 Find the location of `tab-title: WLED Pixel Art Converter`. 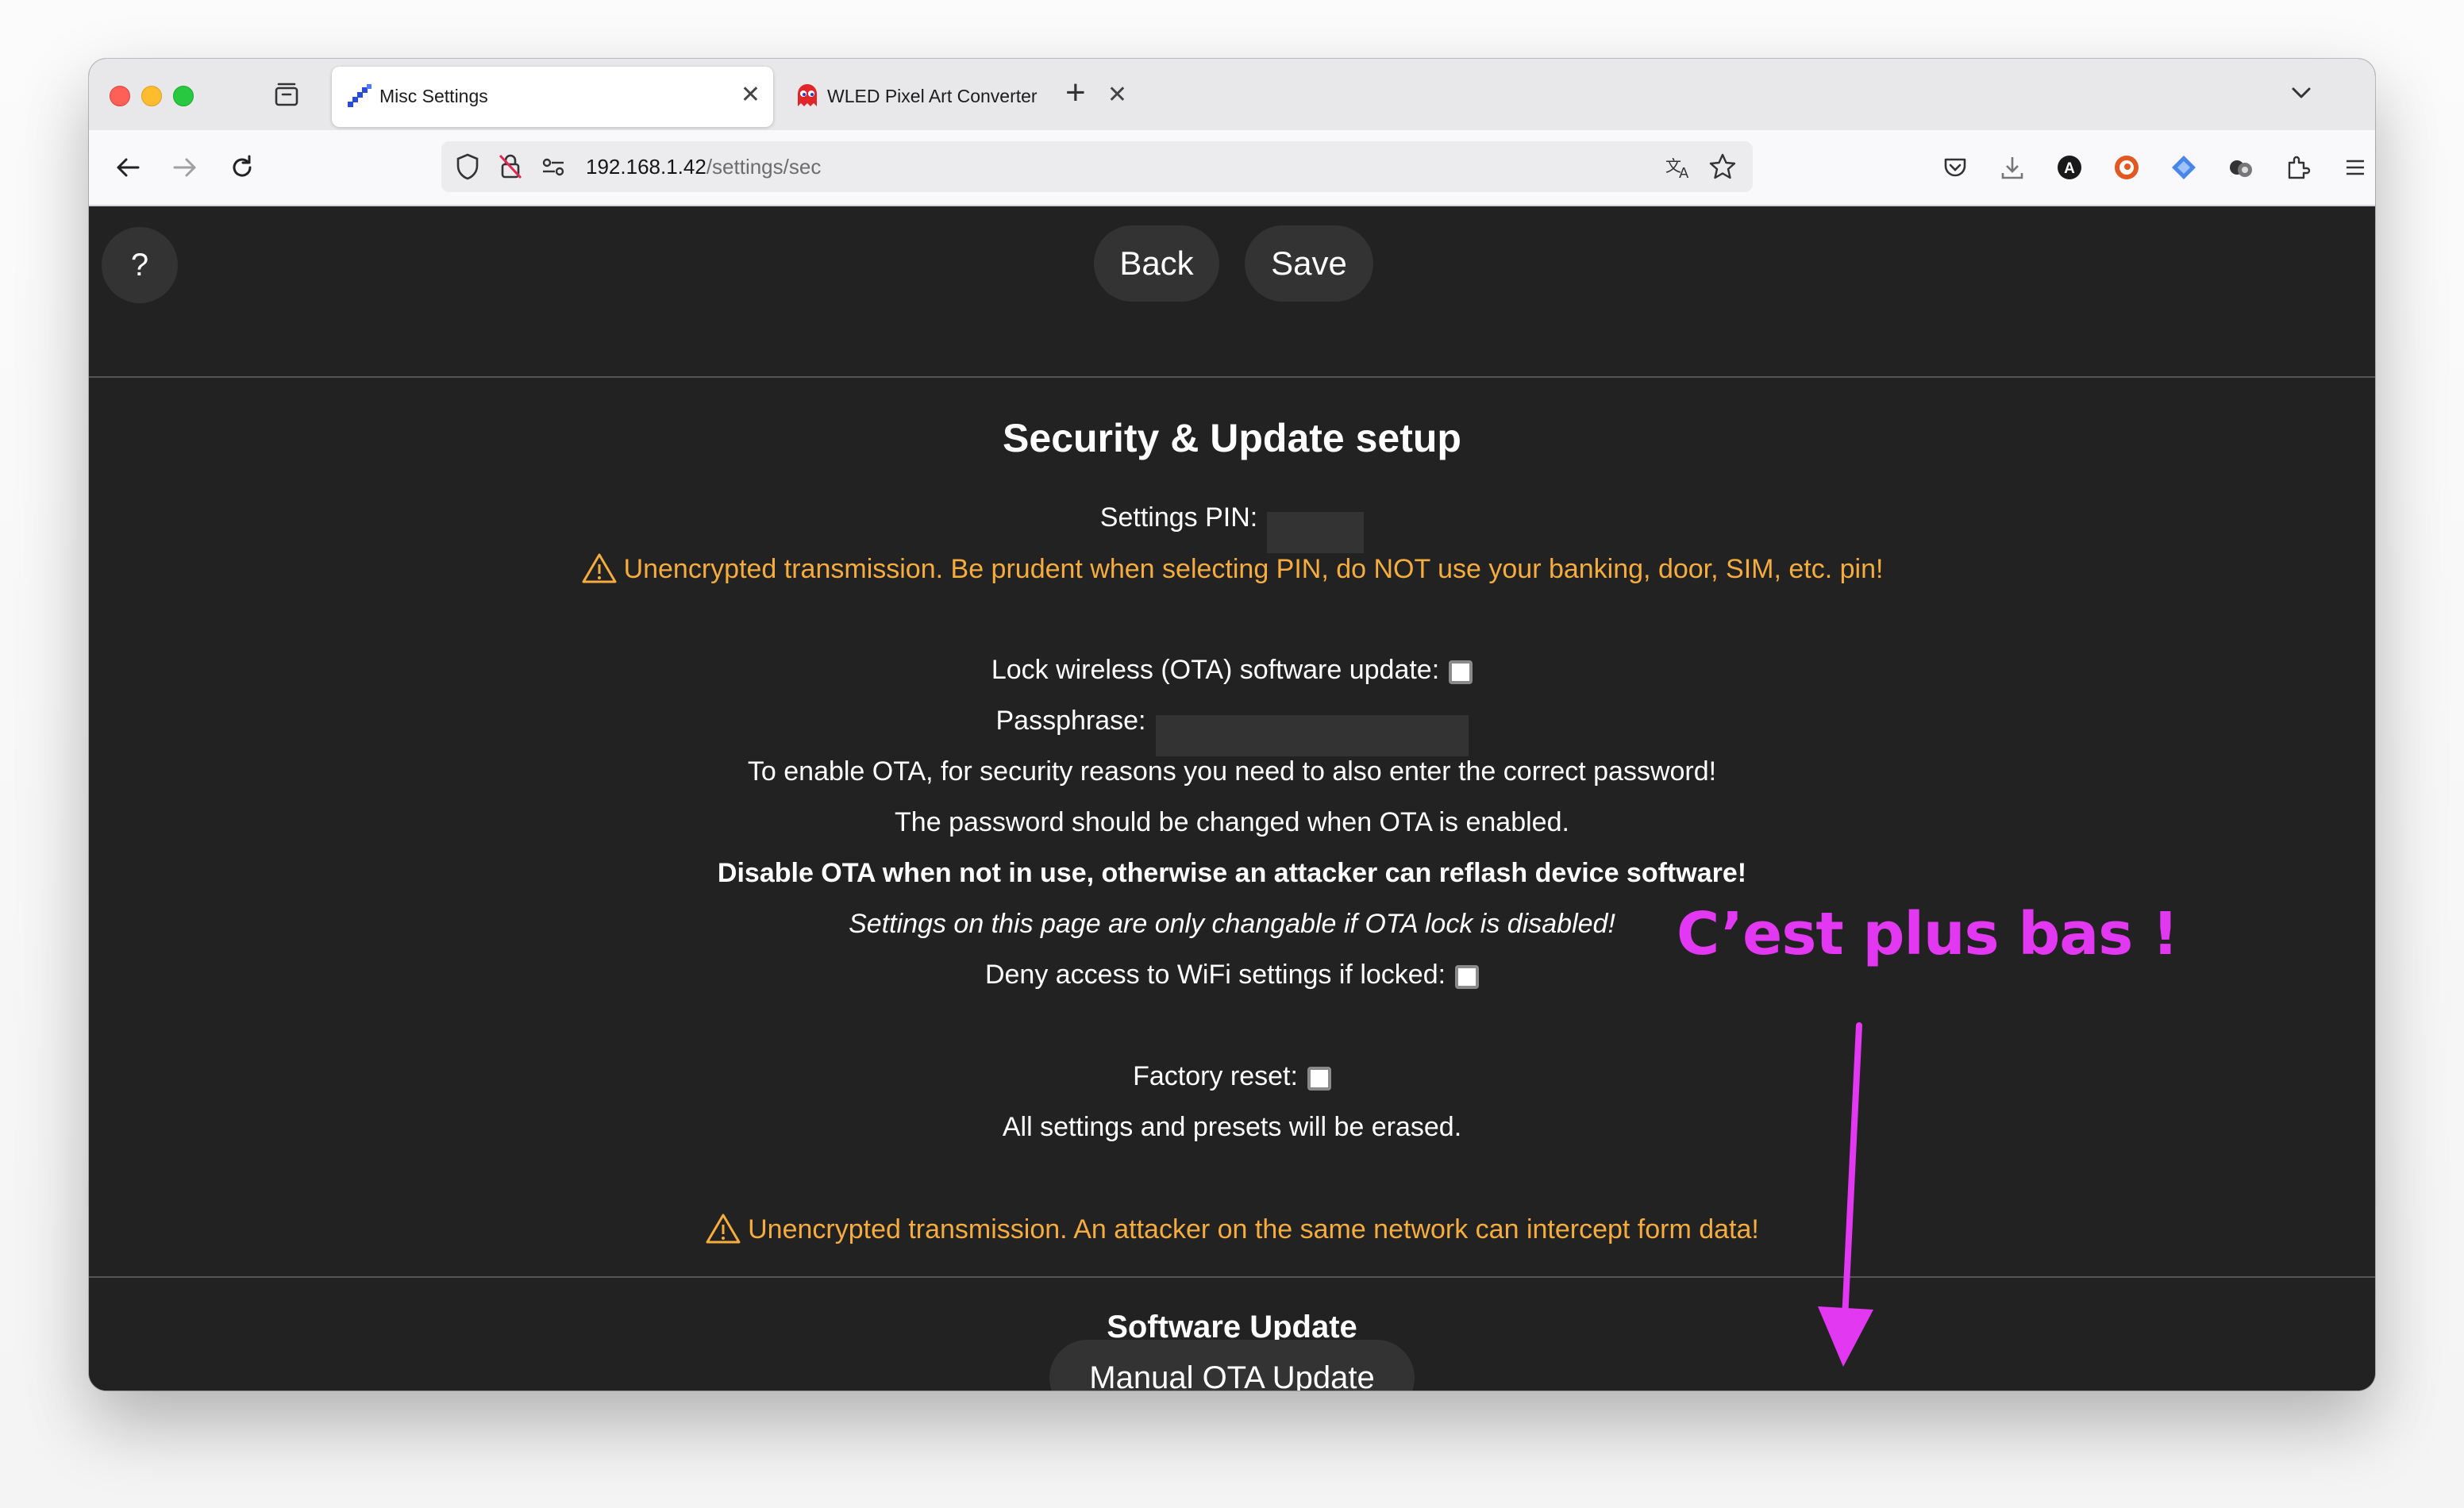

tab-title: WLED Pixel Art Converter is located at coordinates (932, 96).